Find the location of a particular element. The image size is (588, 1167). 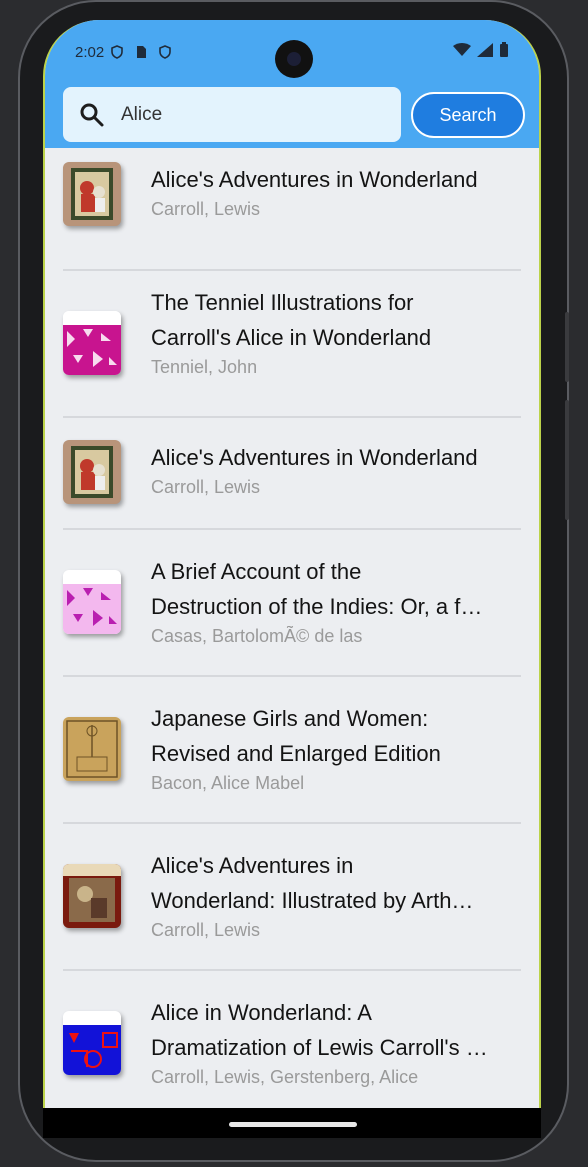

status-time: 2:02 is located at coordinates (90, 52).